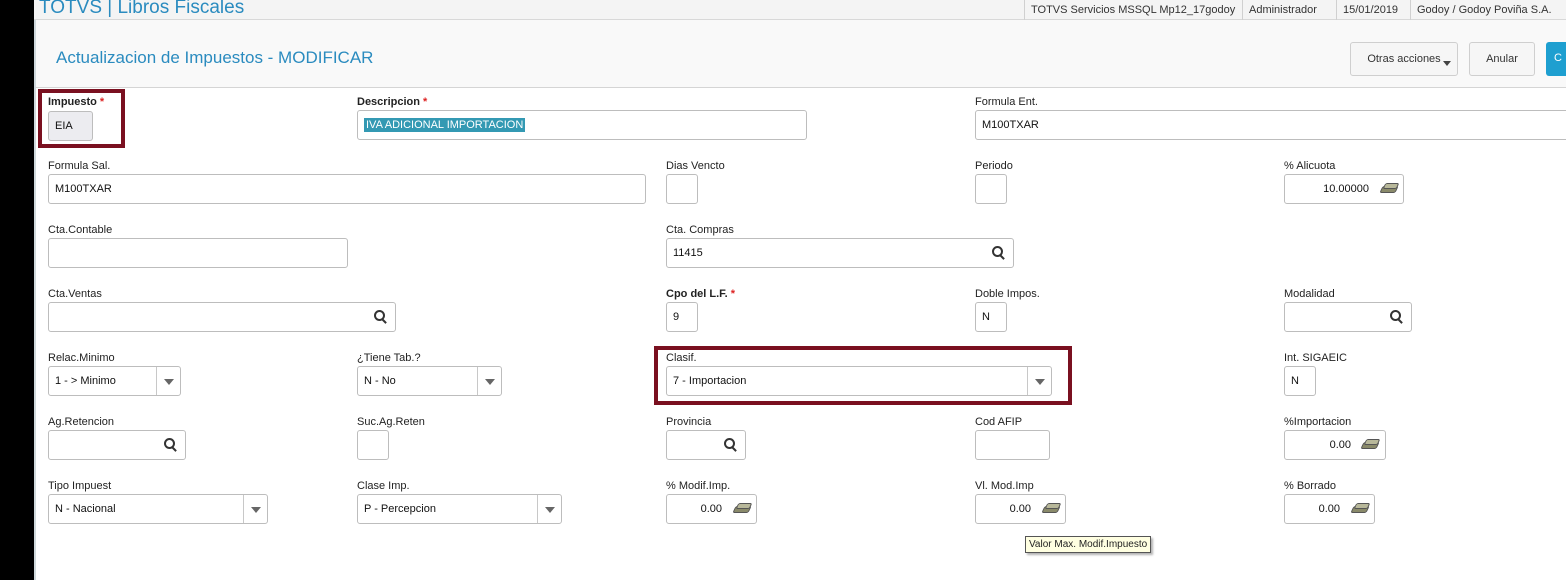 This screenshot has width=1566, height=580. I want to click on formula-ent-label: Formula Ent., so click(1006, 102).